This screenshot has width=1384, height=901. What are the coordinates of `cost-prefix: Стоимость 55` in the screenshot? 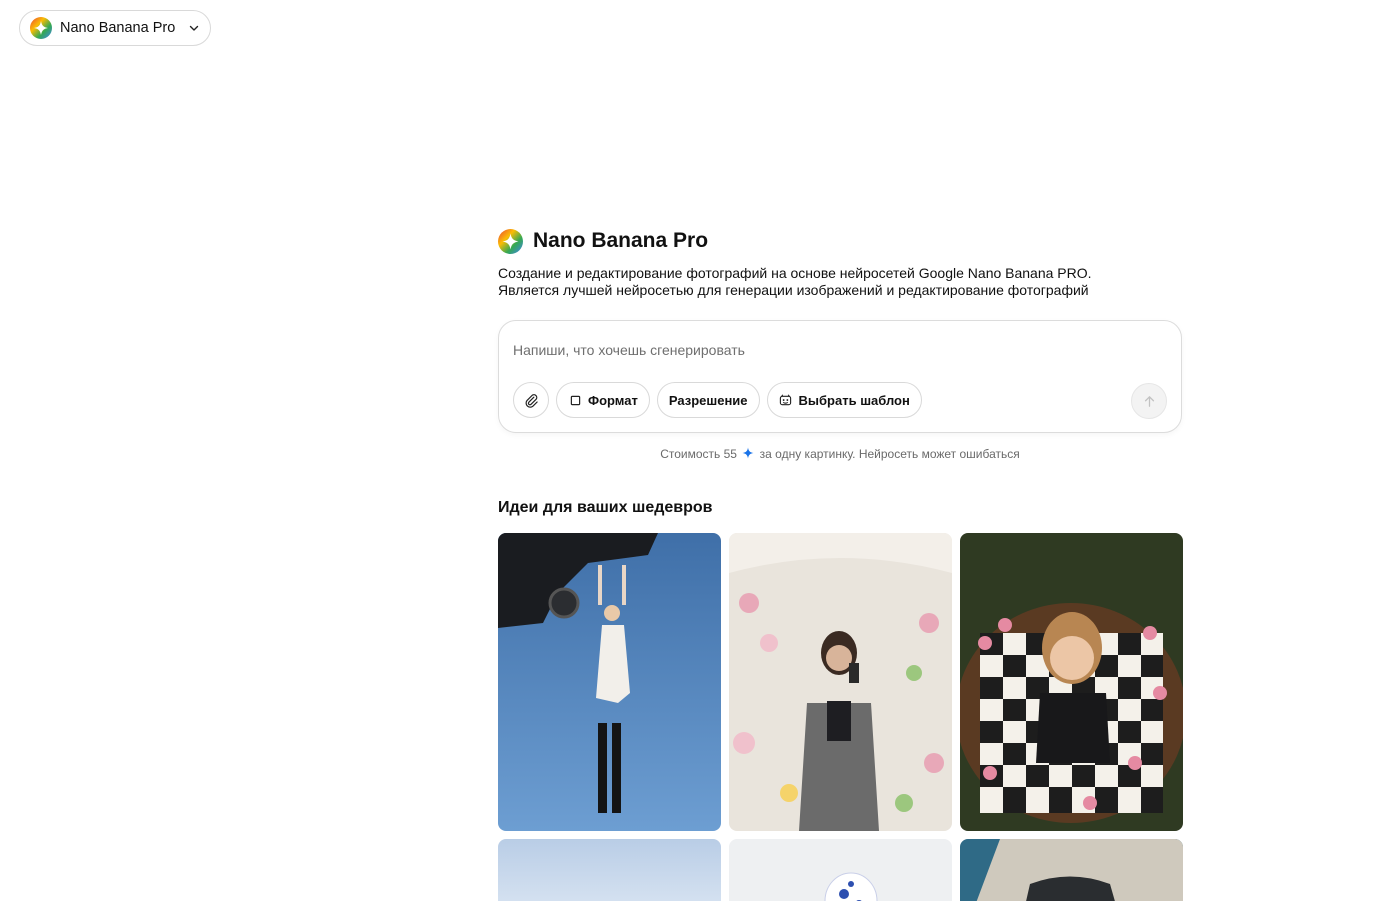 It's located at (698, 454).